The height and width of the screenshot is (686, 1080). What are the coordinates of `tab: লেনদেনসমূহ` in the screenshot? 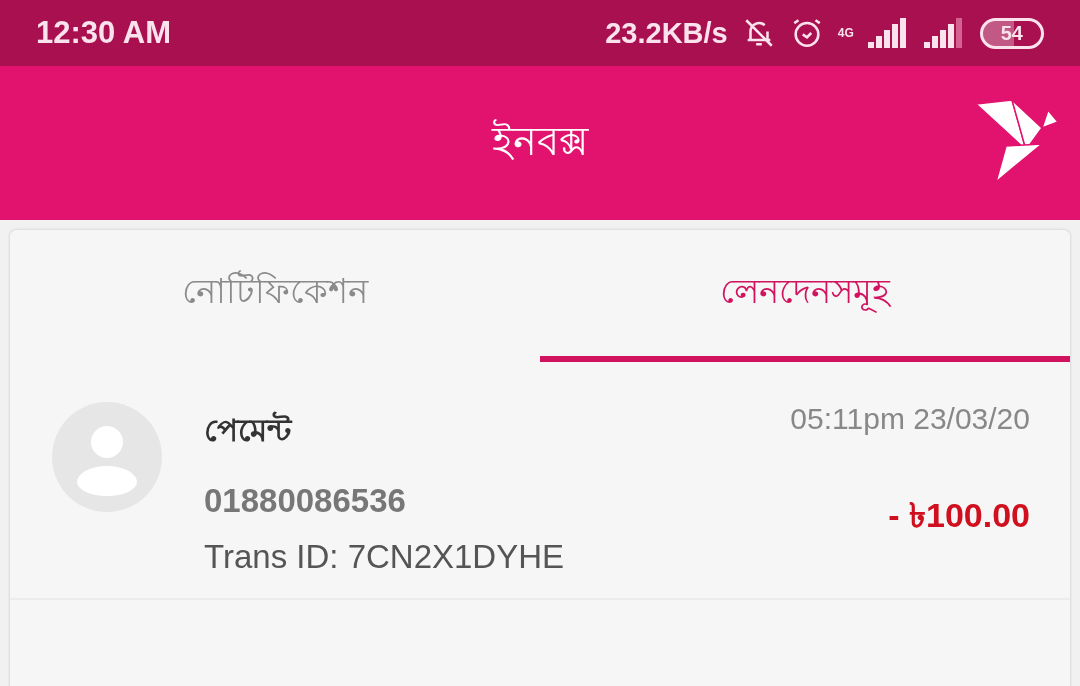 It's located at (805, 296).